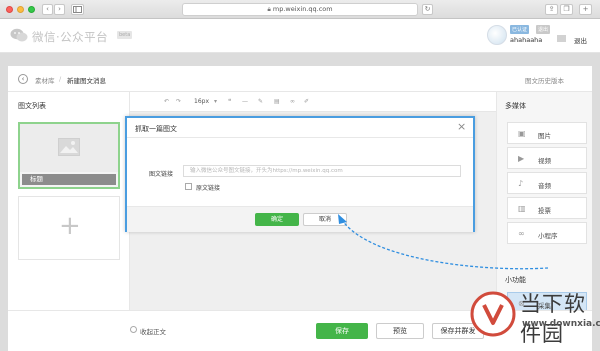 This screenshot has height=351, width=600. Describe the element at coordinates (229, 101) in the screenshot. I see `quote-icon: ❝` at that location.